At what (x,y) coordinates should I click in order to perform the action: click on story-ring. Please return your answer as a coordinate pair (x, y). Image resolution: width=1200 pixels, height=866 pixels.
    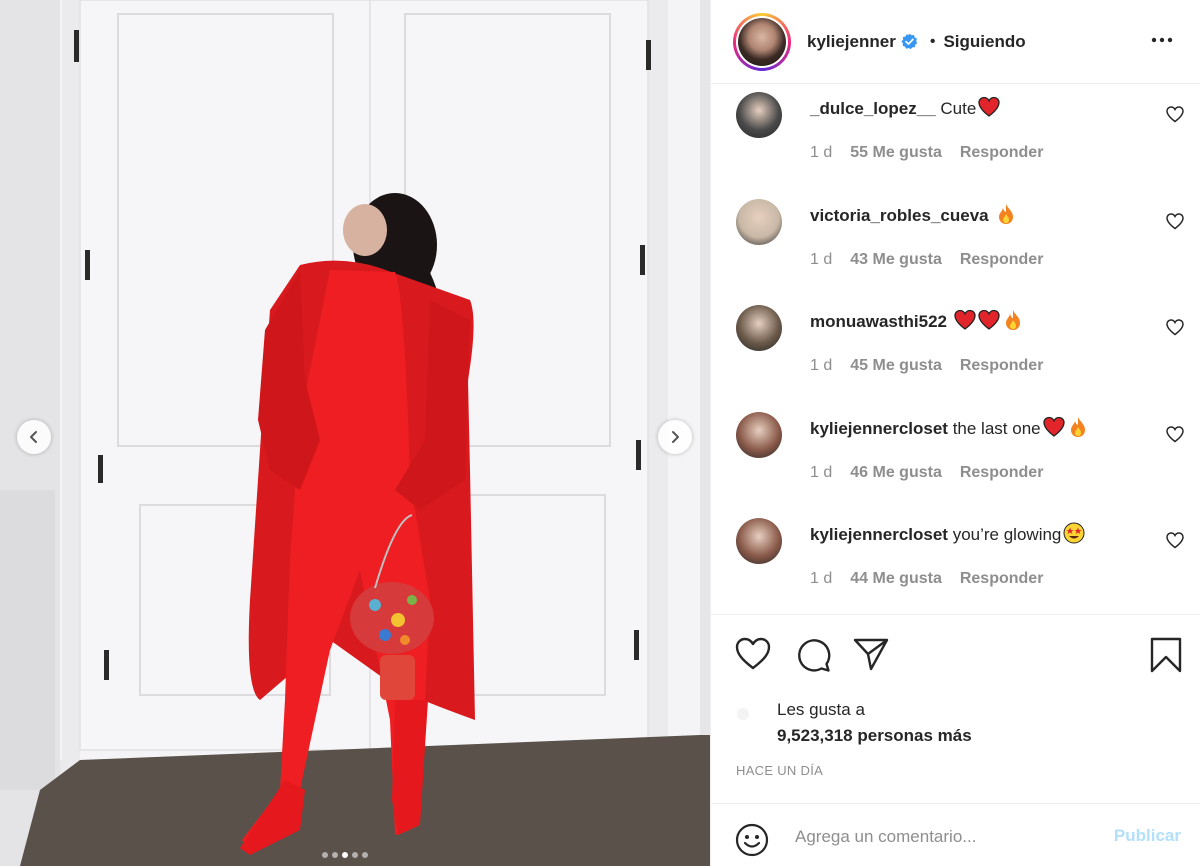
    Looking at the image, I should click on (762, 41).